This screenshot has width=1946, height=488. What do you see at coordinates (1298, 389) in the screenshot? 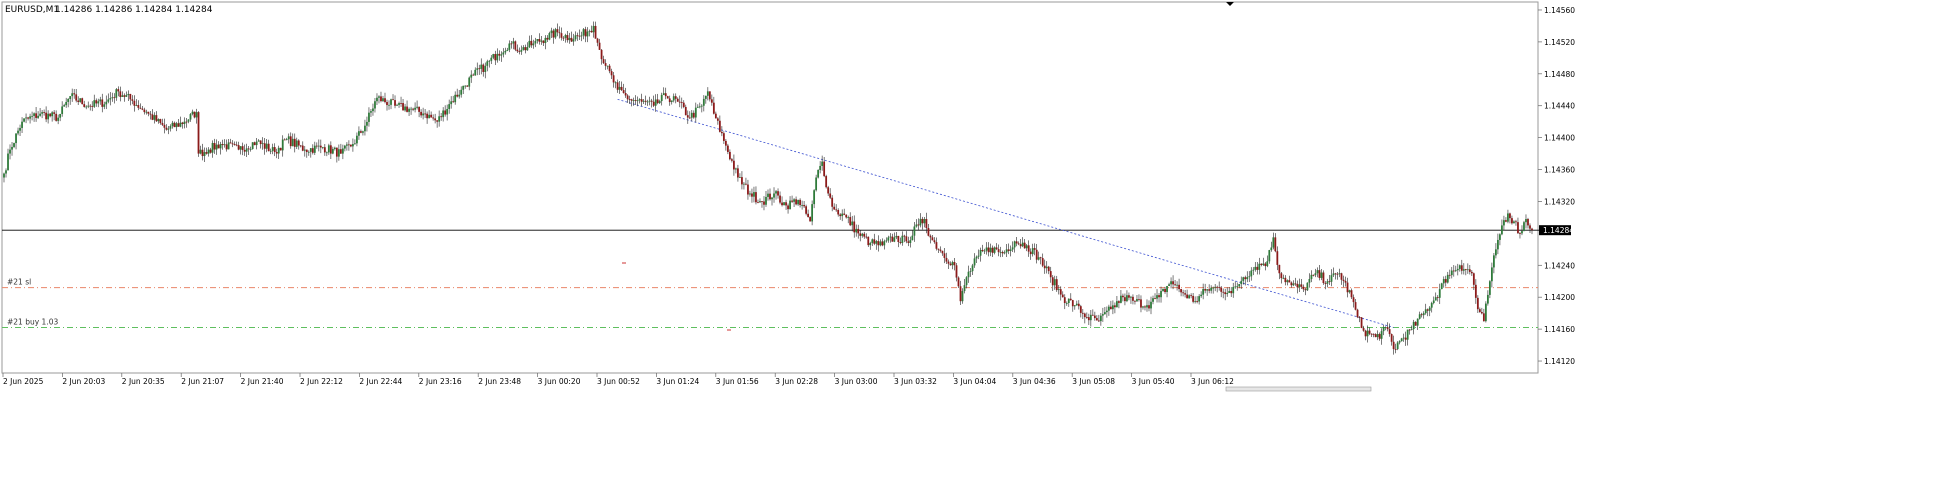
I see `chart-scrollbar` at bounding box center [1298, 389].